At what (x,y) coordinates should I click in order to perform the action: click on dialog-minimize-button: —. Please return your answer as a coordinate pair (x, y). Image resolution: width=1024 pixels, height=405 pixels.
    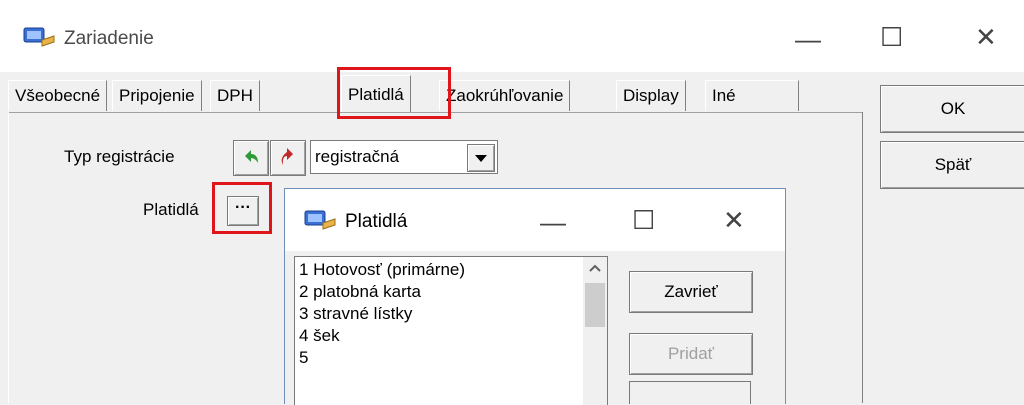
    Looking at the image, I should click on (553, 222).